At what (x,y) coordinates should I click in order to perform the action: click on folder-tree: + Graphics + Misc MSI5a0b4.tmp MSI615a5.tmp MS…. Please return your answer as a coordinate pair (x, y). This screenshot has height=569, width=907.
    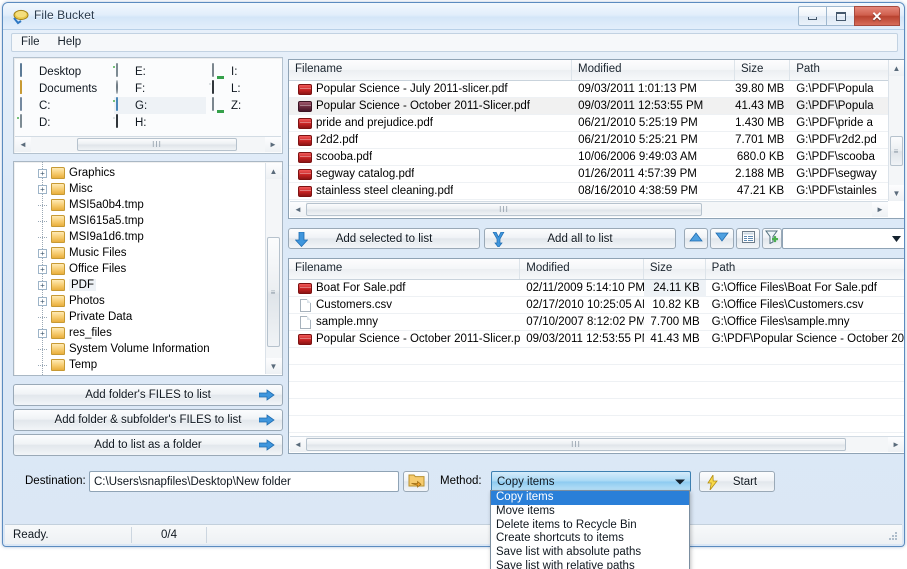
    Looking at the image, I should click on (148, 268).